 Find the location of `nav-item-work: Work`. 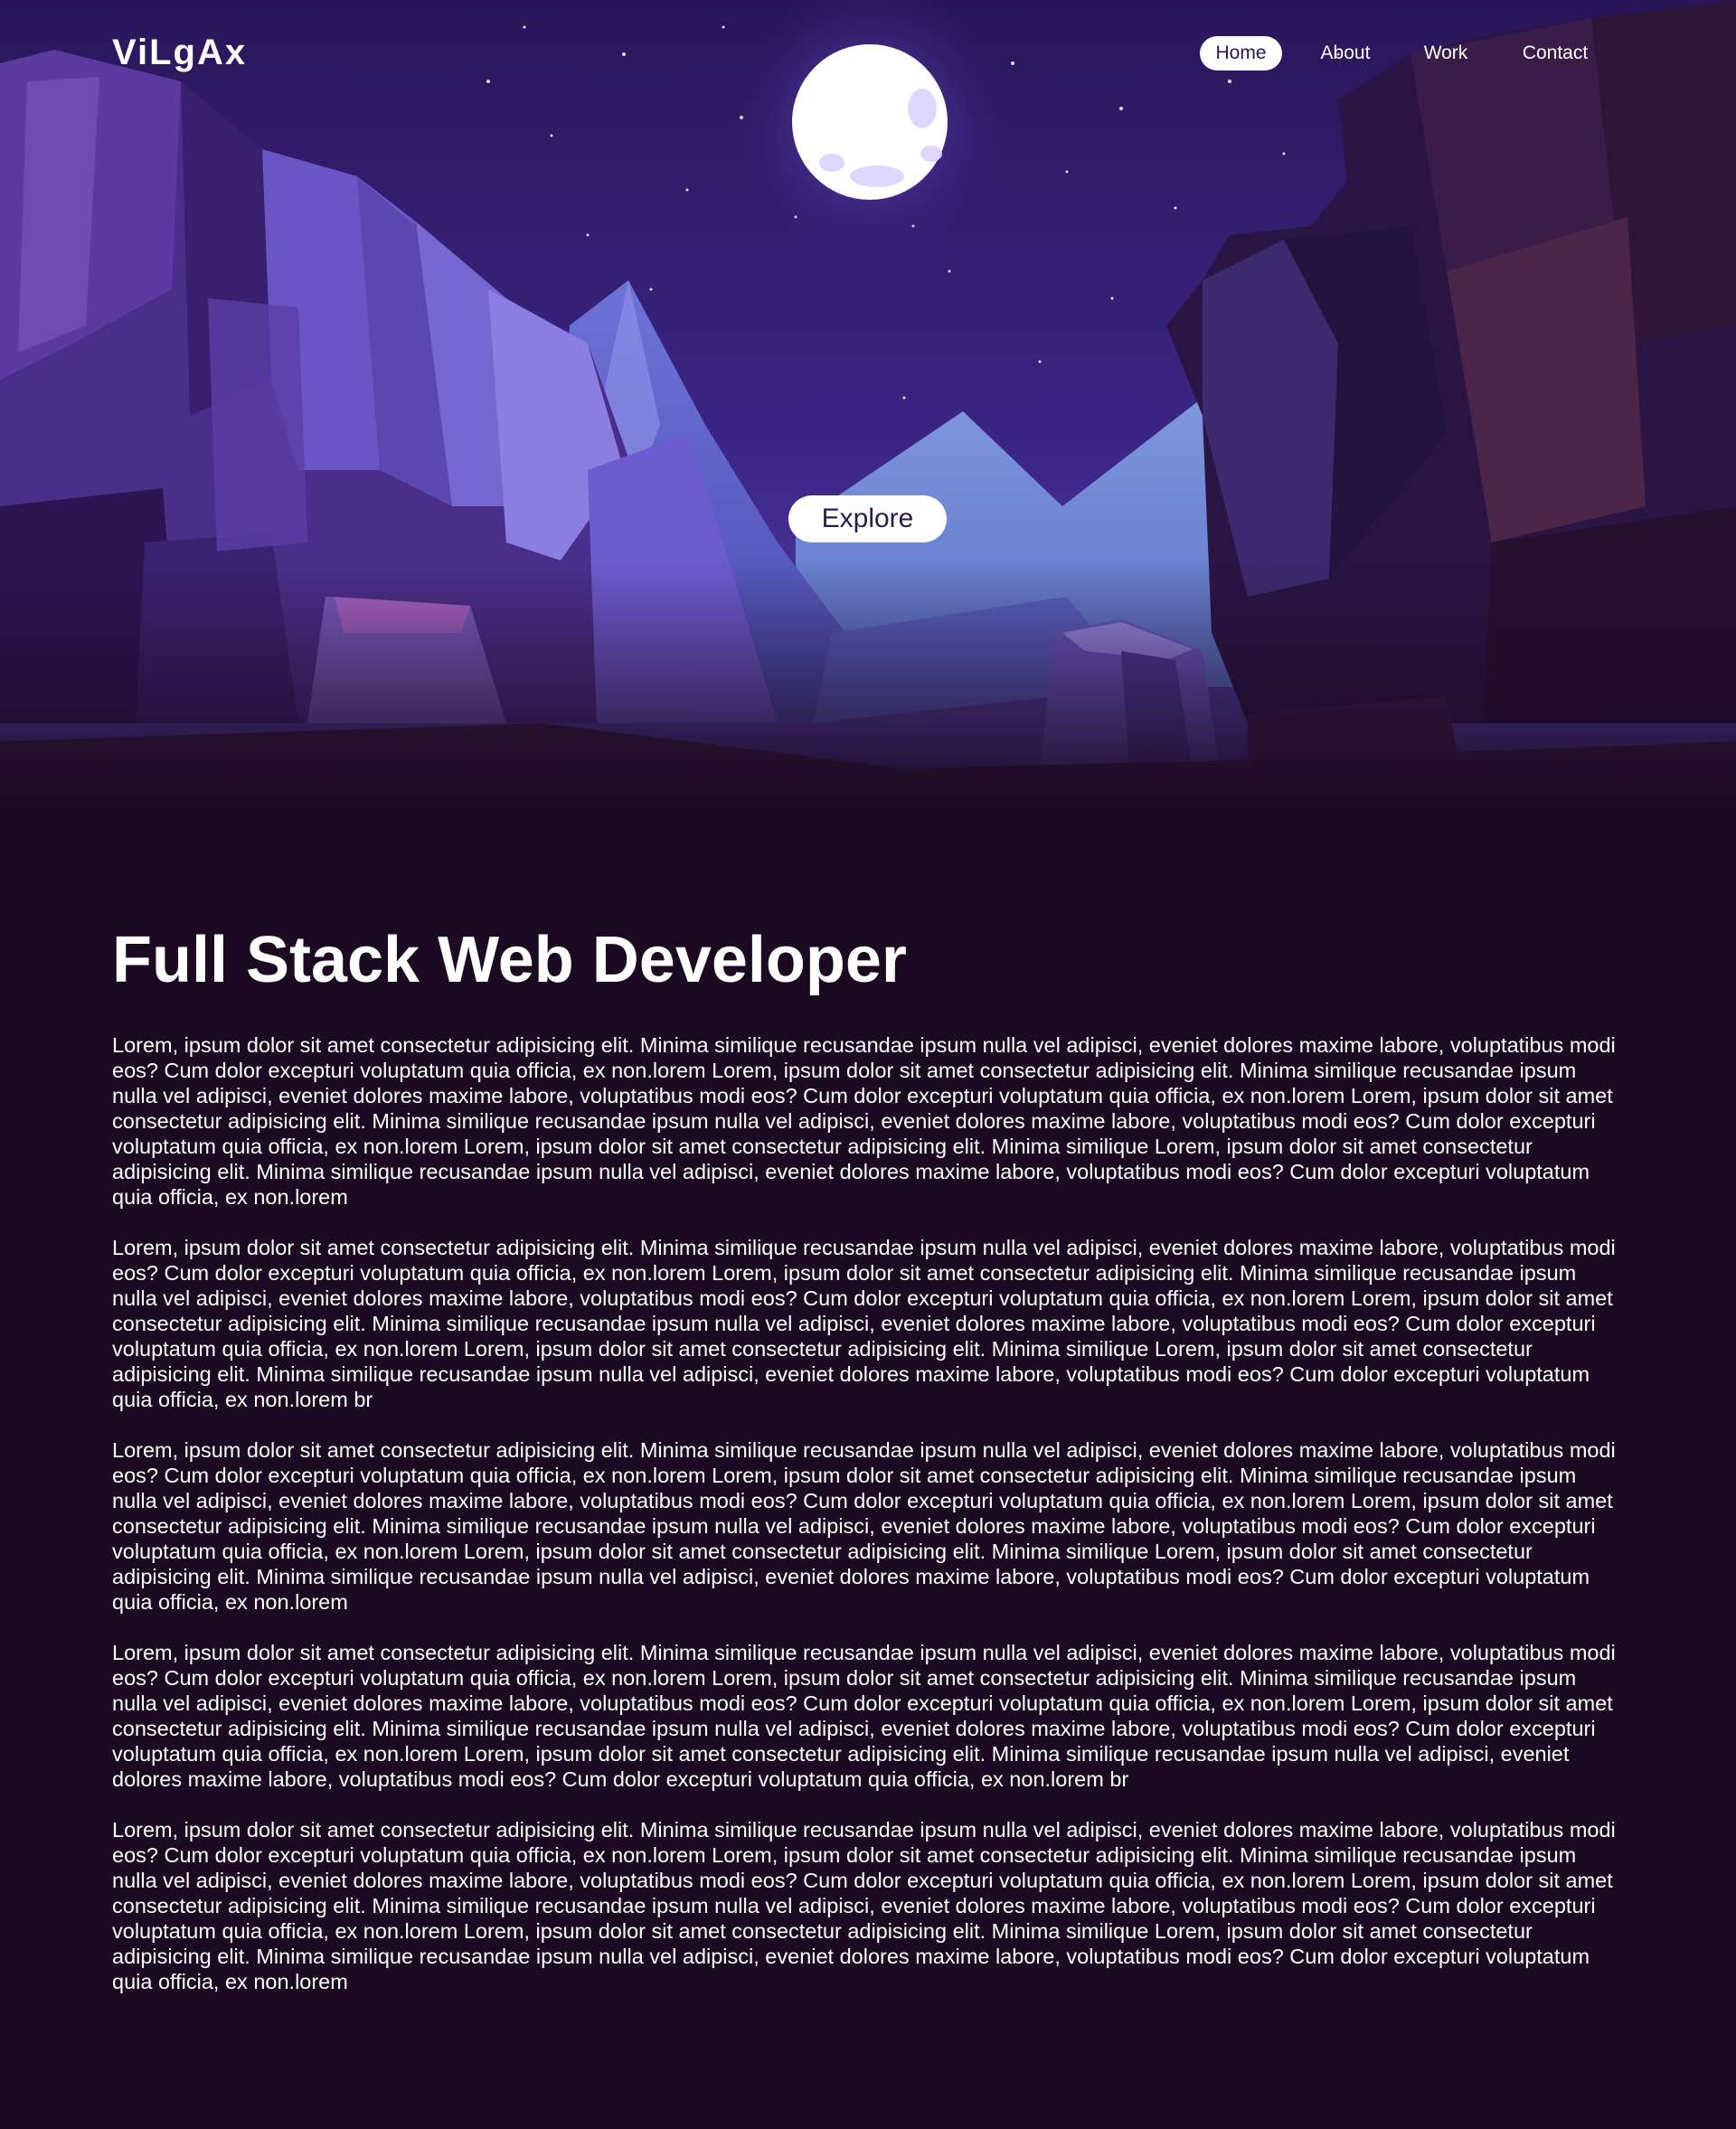

nav-item-work: Work is located at coordinates (1446, 53).